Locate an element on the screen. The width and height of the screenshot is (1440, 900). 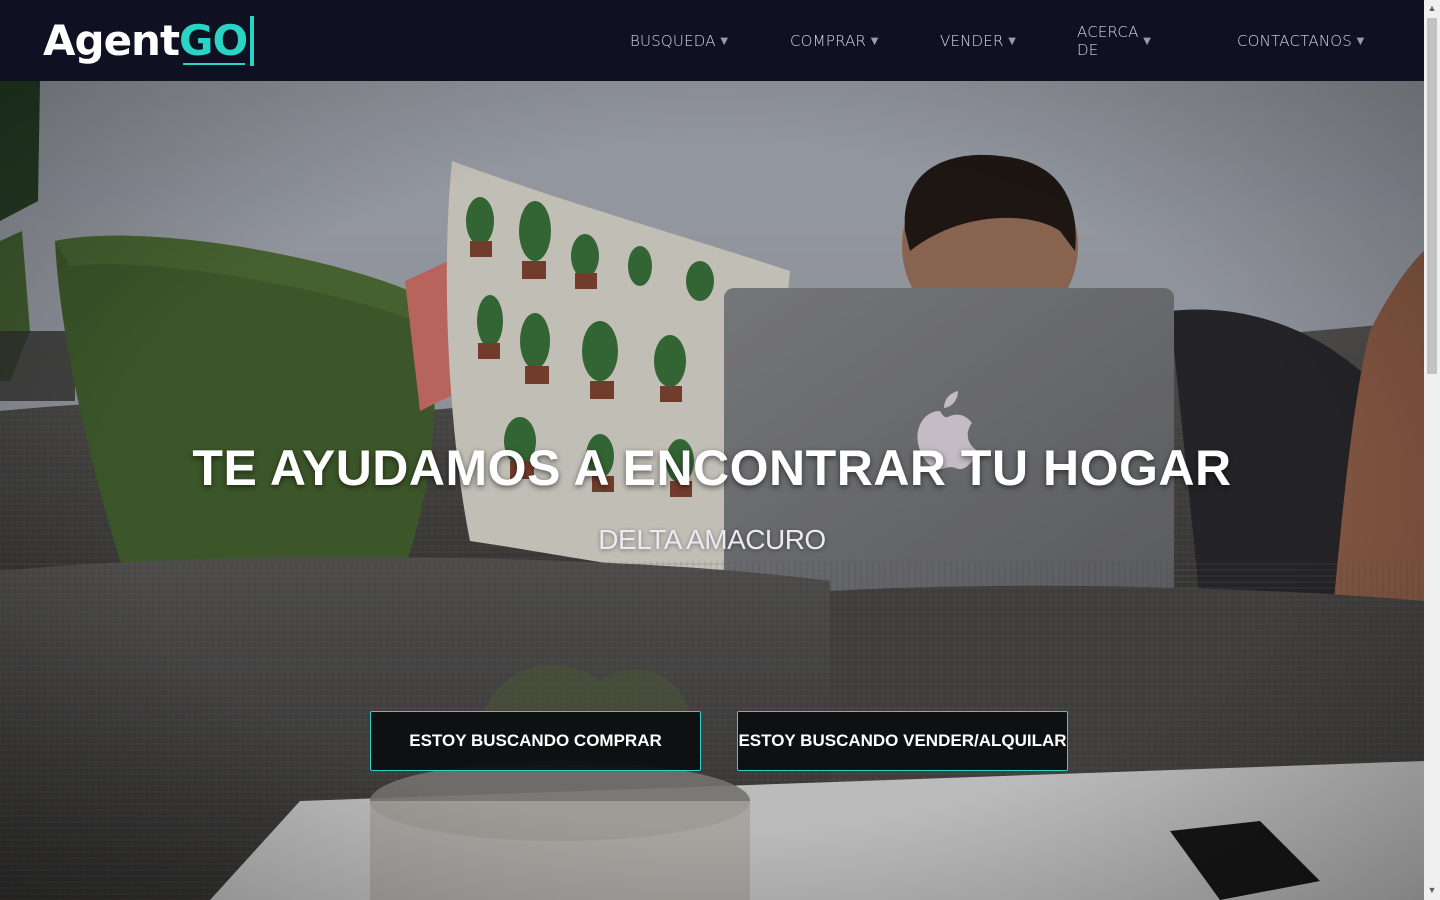
nav-item-label: COMPRAR is located at coordinates (828, 40).